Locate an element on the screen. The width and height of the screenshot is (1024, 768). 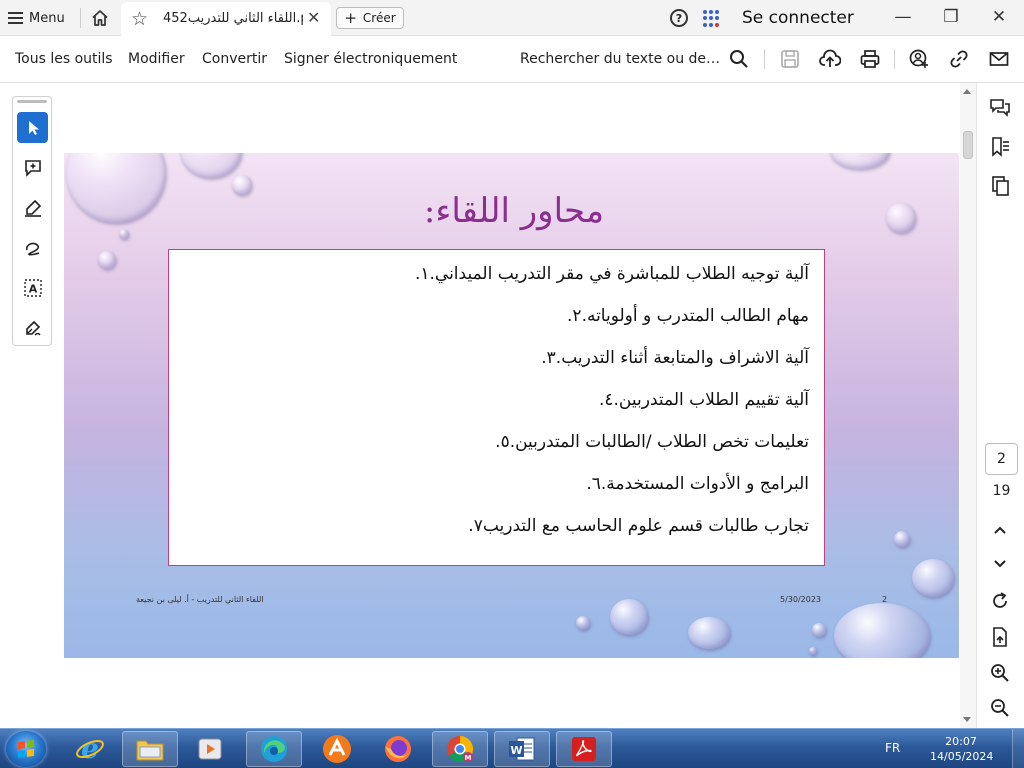
avast-icon is located at coordinates (337, 749).